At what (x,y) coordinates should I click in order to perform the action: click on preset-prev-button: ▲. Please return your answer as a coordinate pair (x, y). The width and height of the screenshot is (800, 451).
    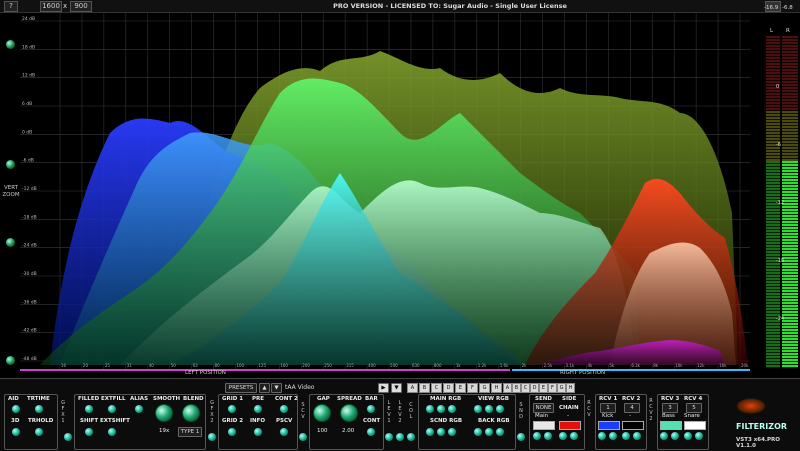
    Looking at the image, I should click on (264, 388).